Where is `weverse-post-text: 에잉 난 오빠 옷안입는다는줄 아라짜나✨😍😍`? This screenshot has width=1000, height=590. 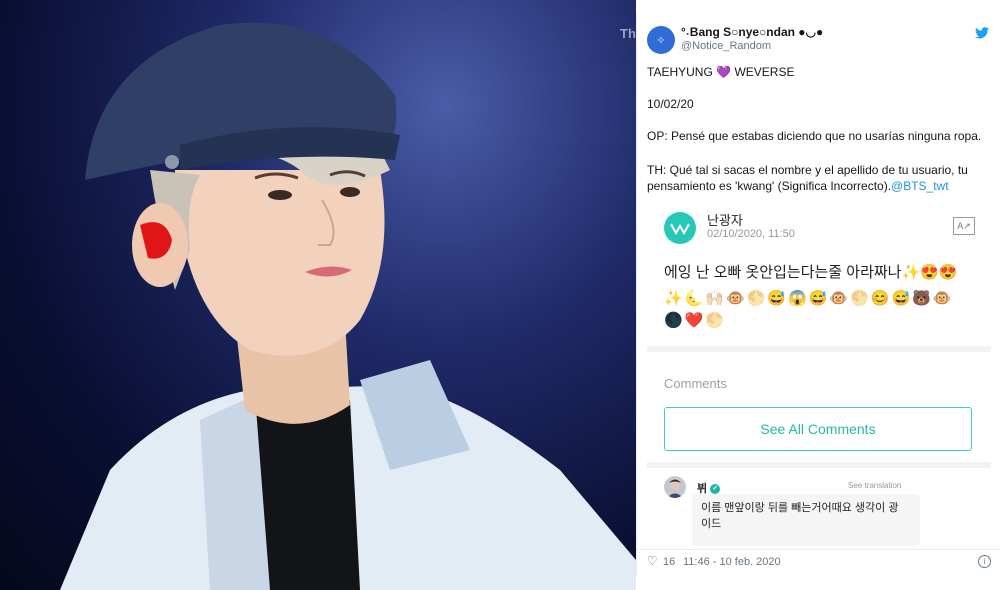 weverse-post-text: 에잉 난 오빠 옷안입는다는줄 아라짜나✨😍😍 is located at coordinates (811, 272).